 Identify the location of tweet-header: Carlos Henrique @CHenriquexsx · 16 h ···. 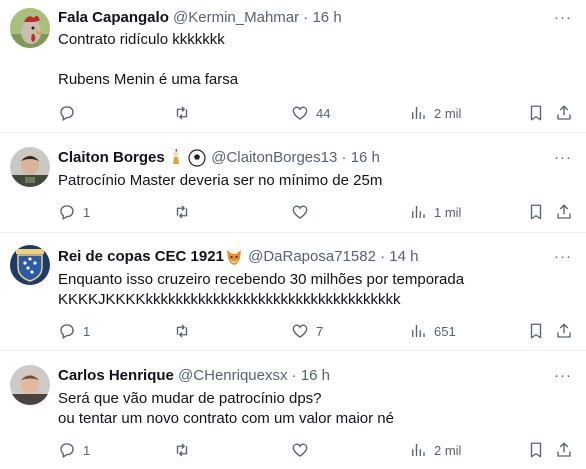
(315, 376).